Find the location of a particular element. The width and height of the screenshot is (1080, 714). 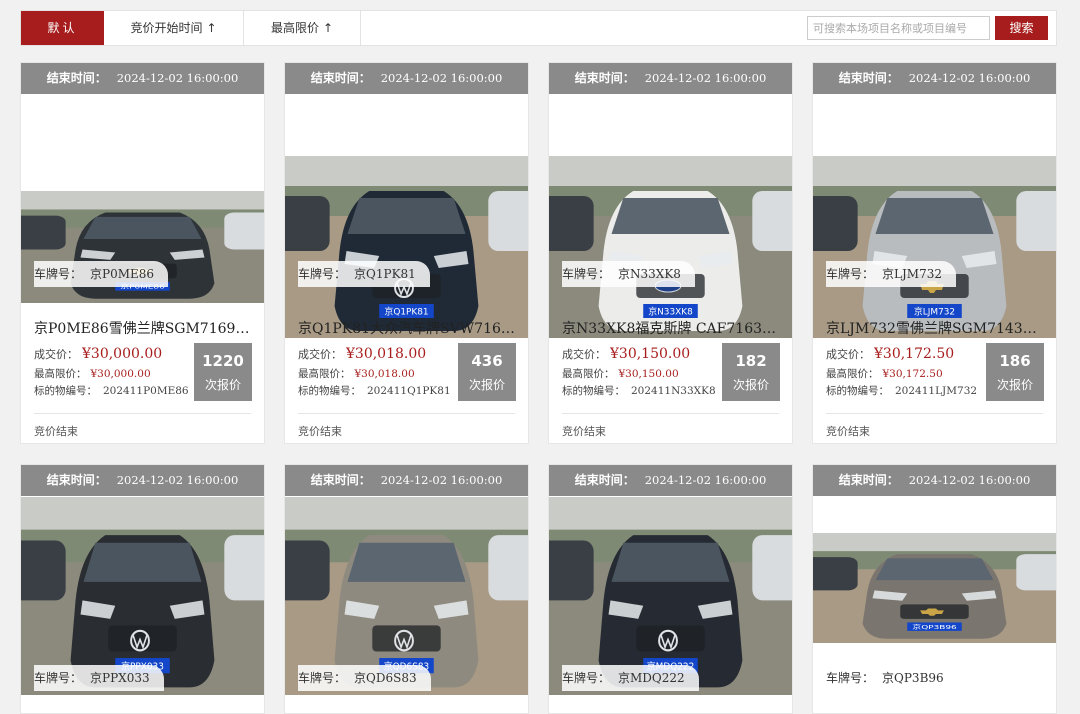

bid-count-value: 1220 is located at coordinates (223, 361).